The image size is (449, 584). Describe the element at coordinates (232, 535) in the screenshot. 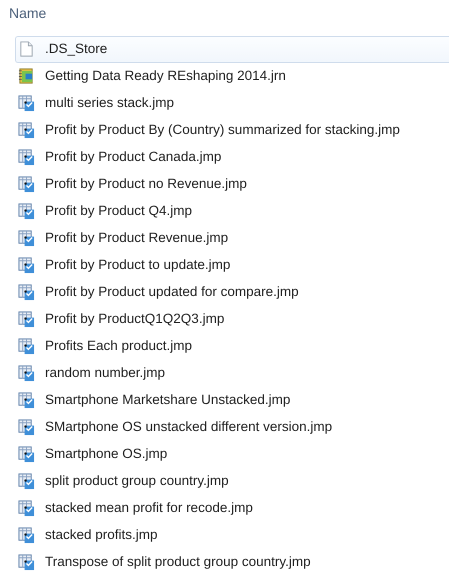

I see `file-row: stacked profits.jmp` at that location.